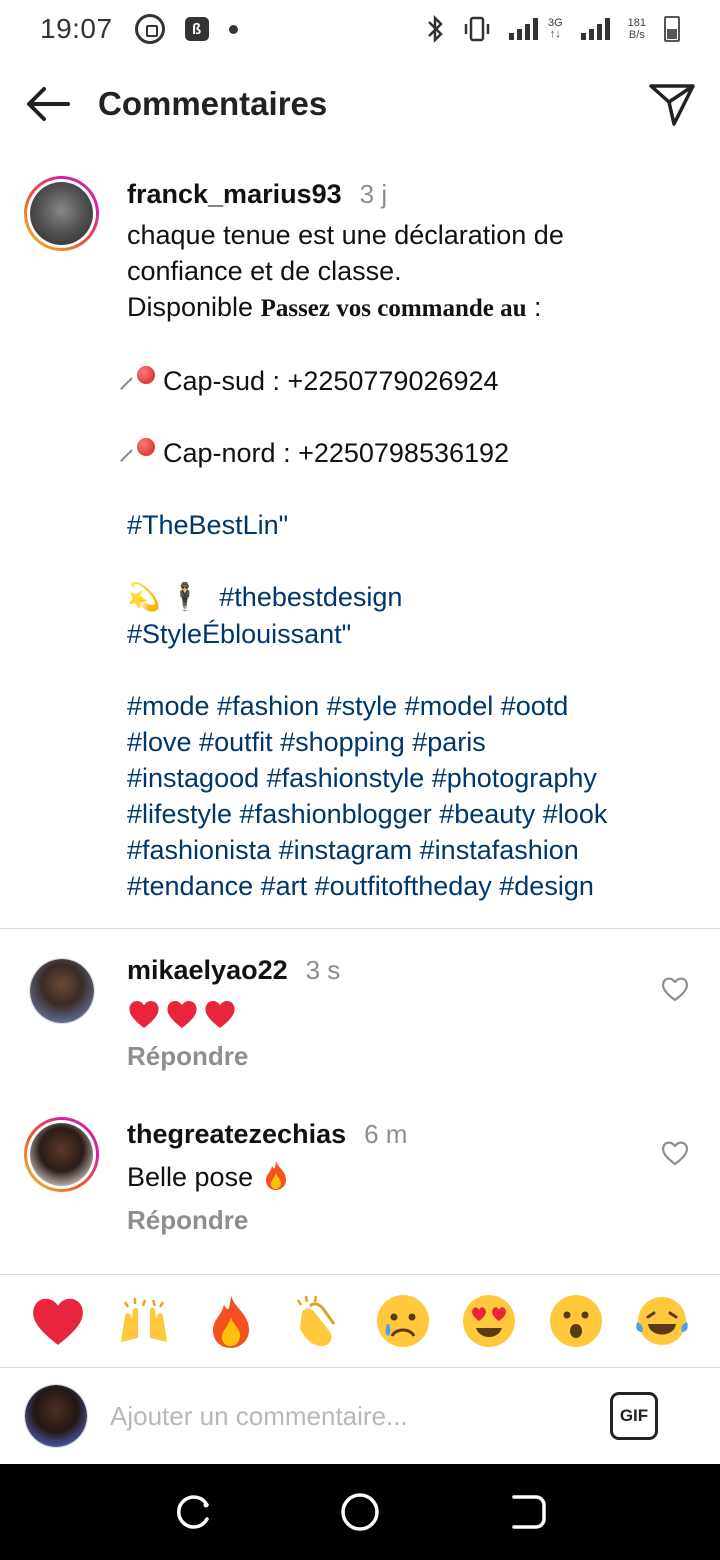 The image size is (720, 1560). Describe the element at coordinates (534, 307) in the screenshot. I see `caption-line-3-suffix: :` at that location.